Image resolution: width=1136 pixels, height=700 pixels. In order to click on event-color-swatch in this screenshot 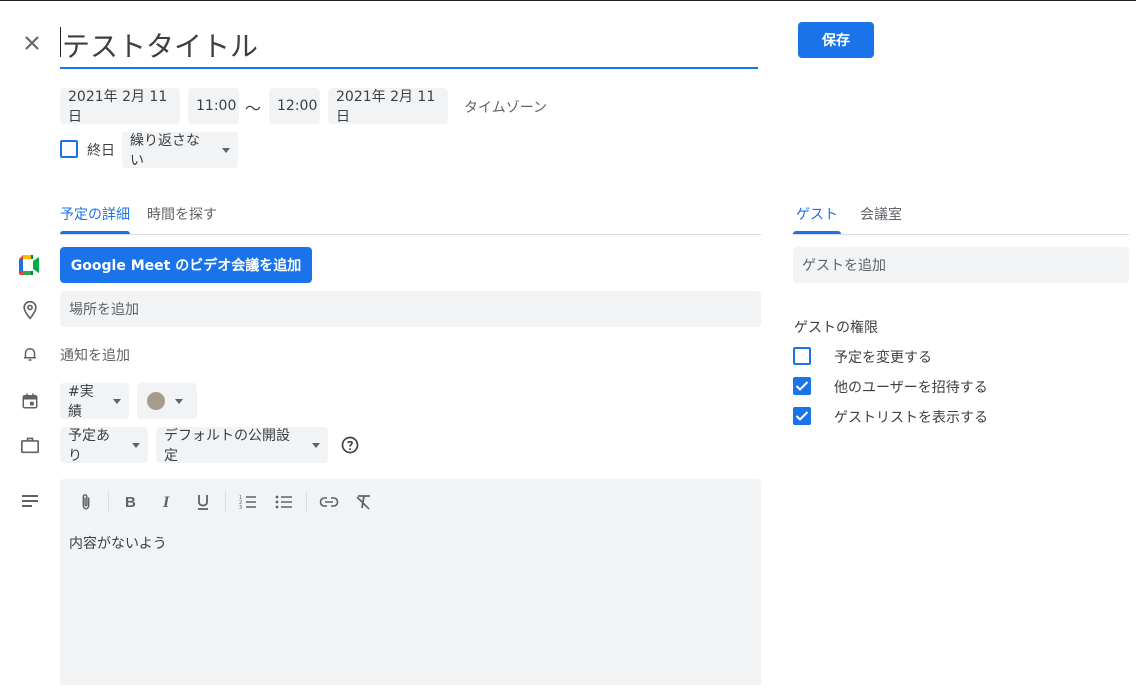, I will do `click(156, 401)`.